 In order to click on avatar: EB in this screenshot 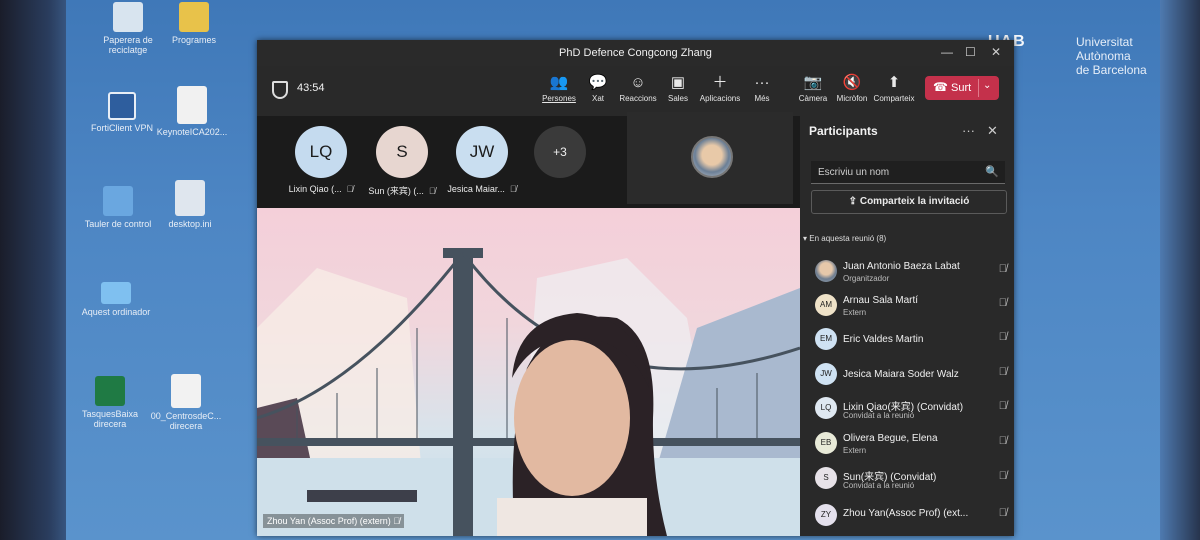, I will do `click(826, 443)`.